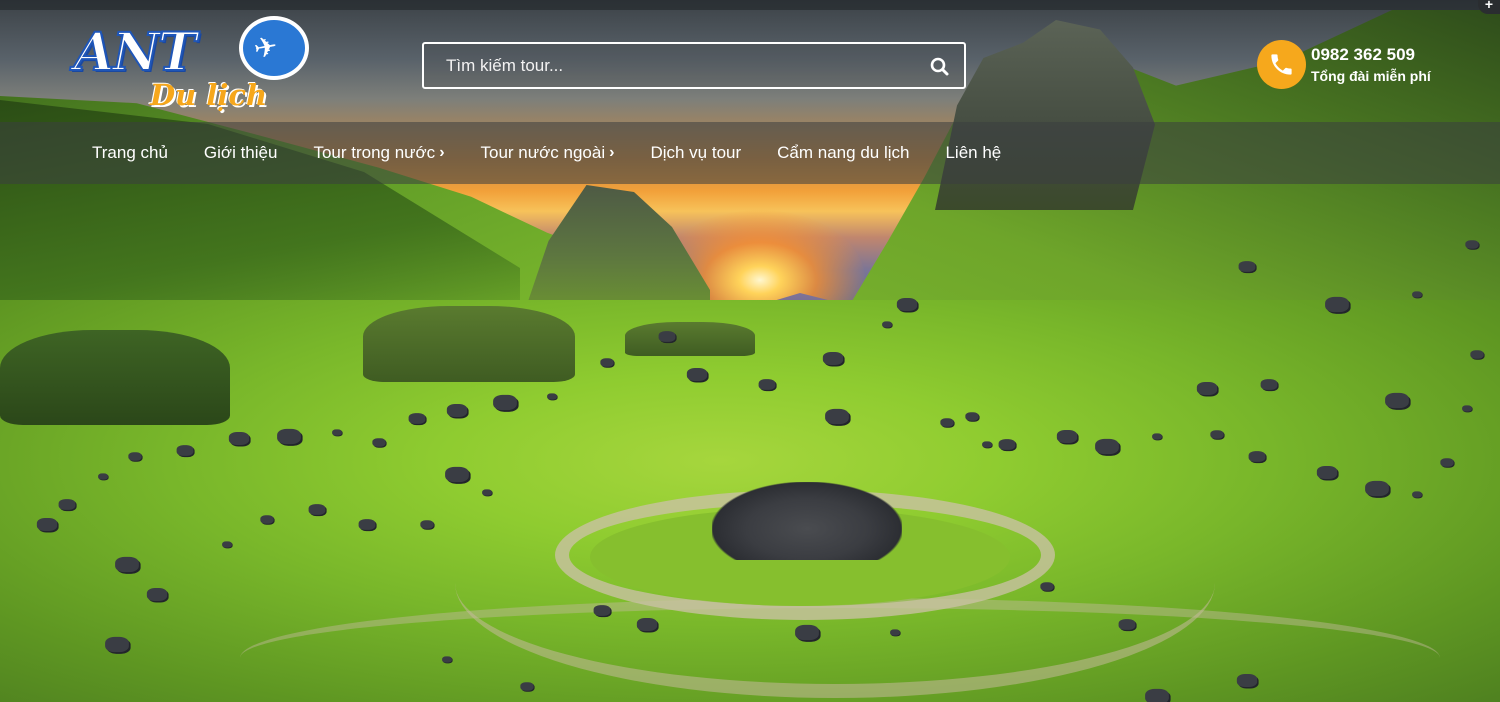 This screenshot has width=1500, height=702. What do you see at coordinates (135, 52) in the screenshot?
I see `logo-main-text: ANT` at bounding box center [135, 52].